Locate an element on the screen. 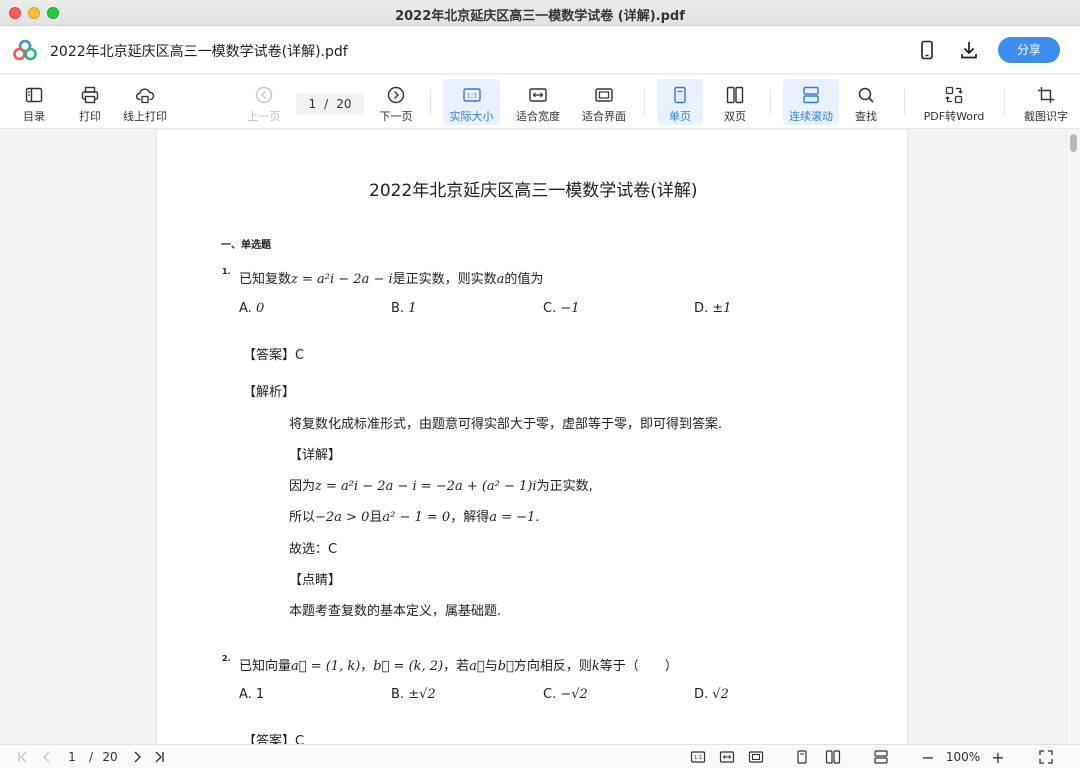  chevron-left-icon is located at coordinates (46, 757).